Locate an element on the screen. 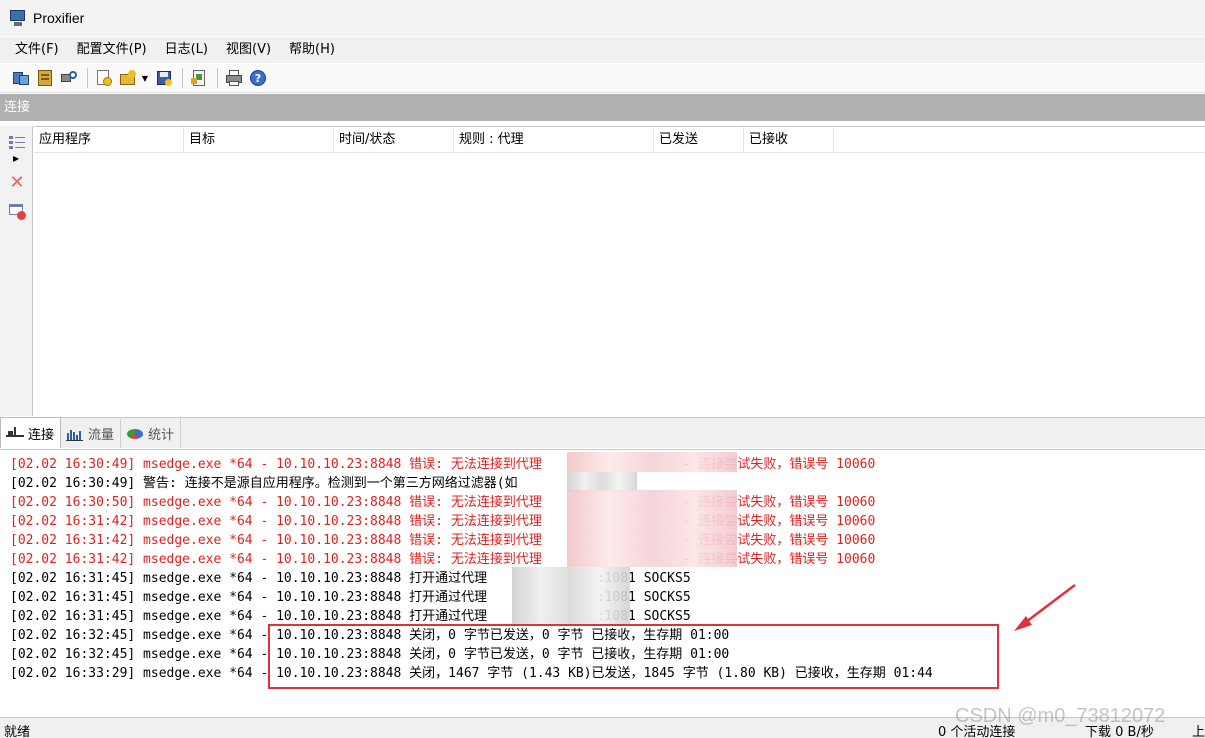 The image size is (1205, 738). menu-file: 文件(F) is located at coordinates (37, 50).